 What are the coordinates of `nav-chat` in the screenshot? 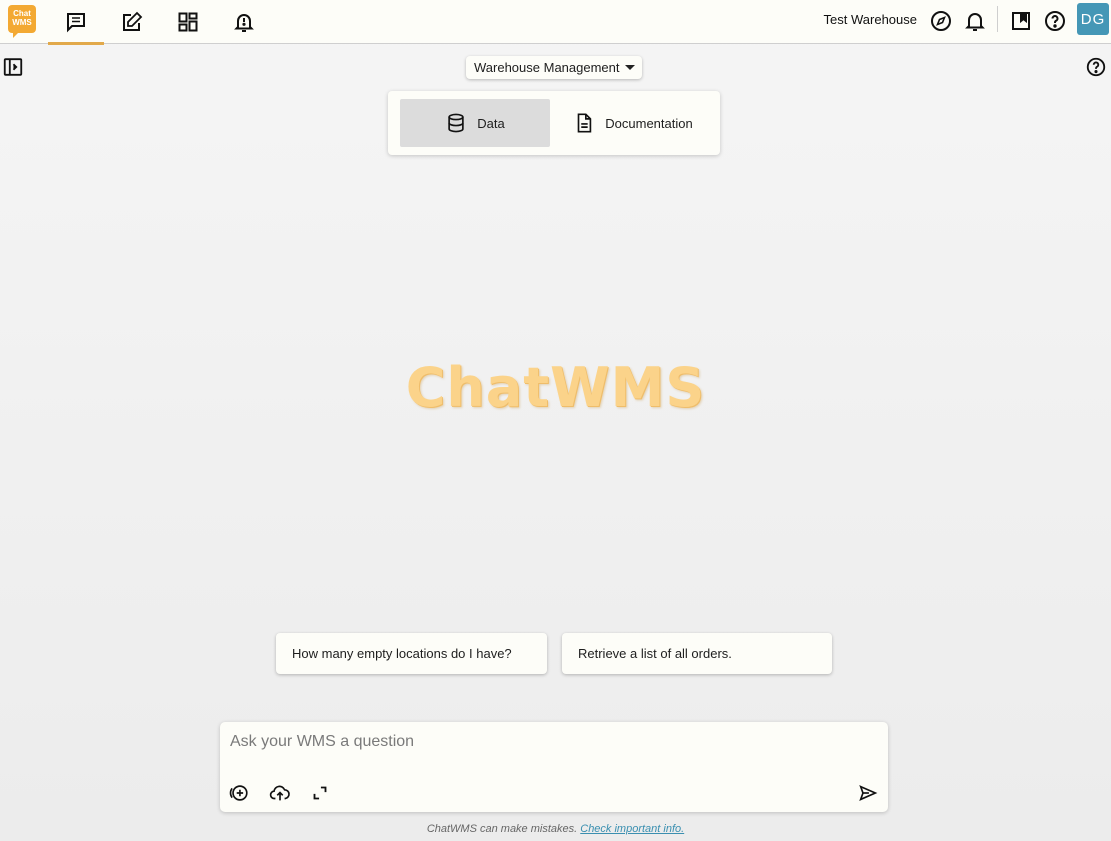 It's located at (76, 22).